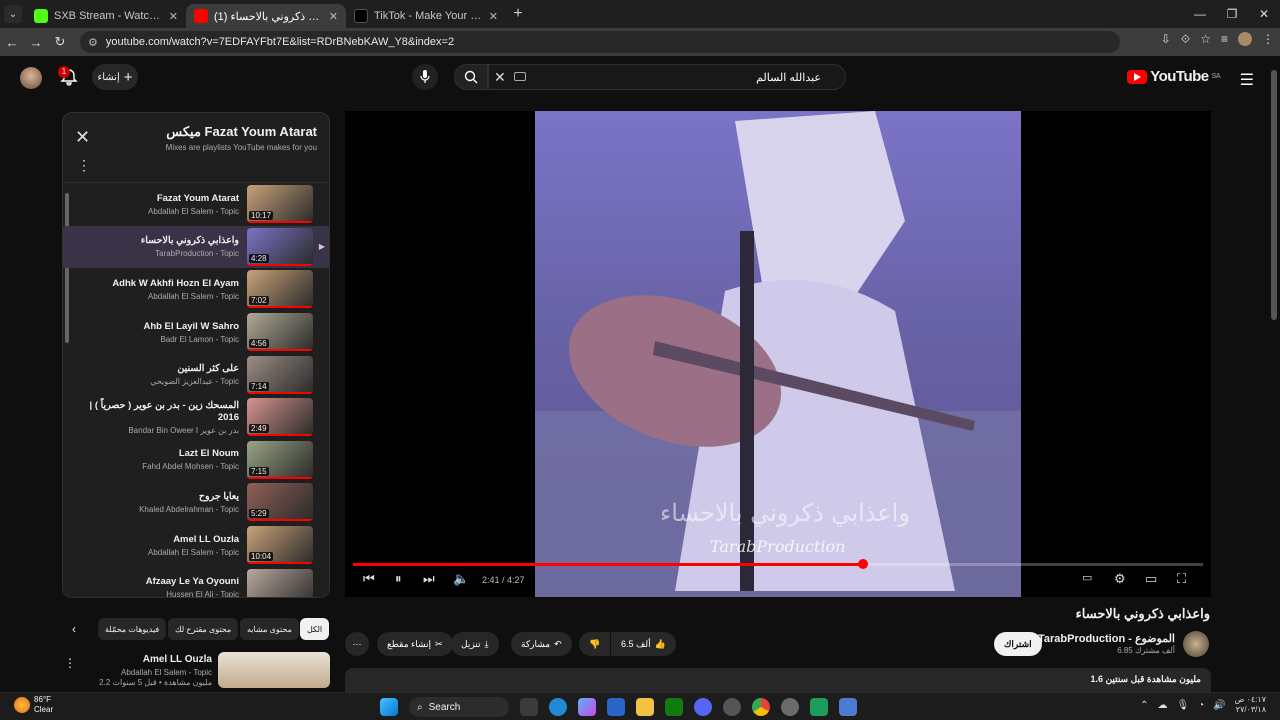 Image resolution: width=1280 pixels, height=720 pixels. I want to click on theater-mode-icon: ▭, so click(1151, 579).